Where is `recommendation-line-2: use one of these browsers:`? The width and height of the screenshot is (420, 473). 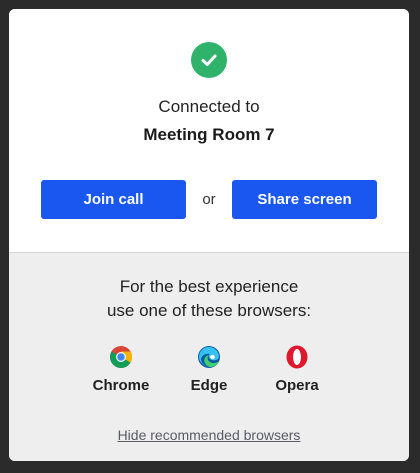 recommendation-line-2: use one of these browsers: is located at coordinates (209, 310).